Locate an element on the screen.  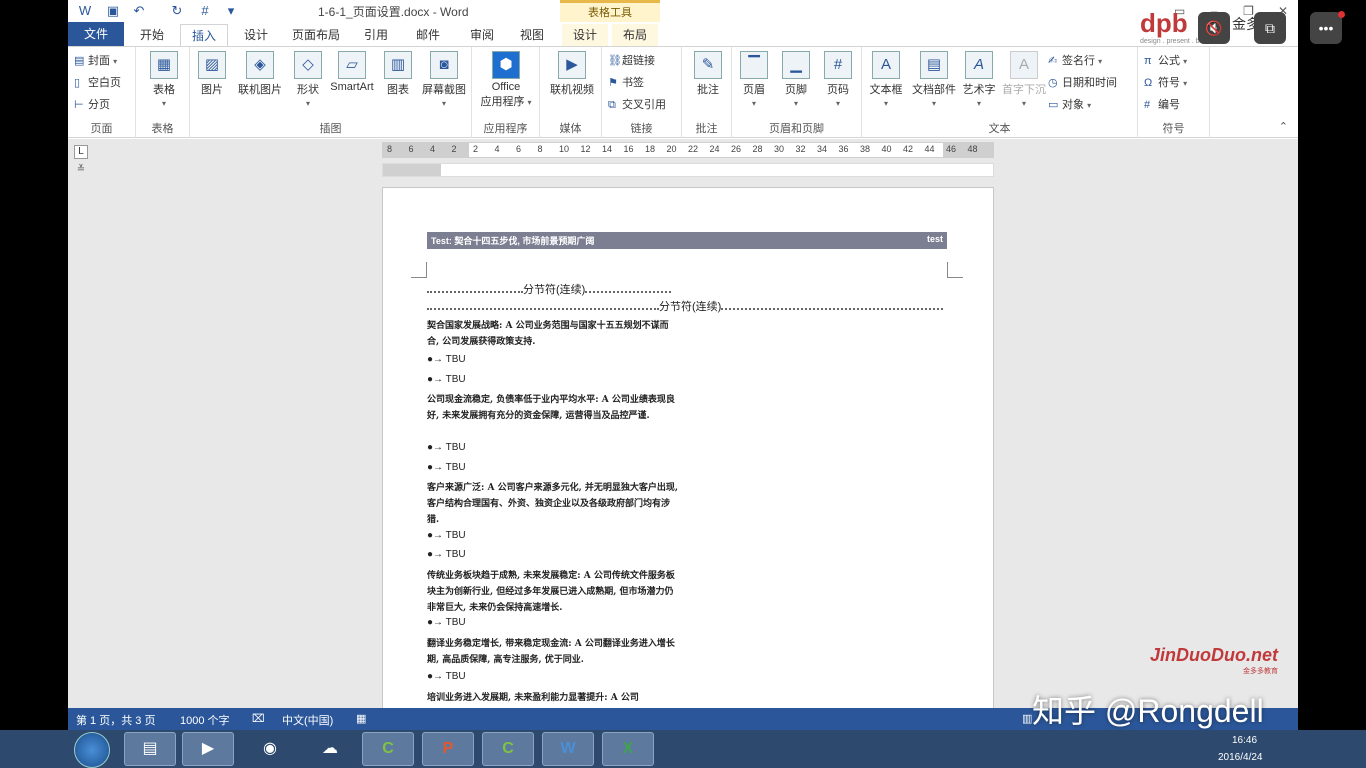
ruler-tick-label: 4 is located at coordinates (433, 149).